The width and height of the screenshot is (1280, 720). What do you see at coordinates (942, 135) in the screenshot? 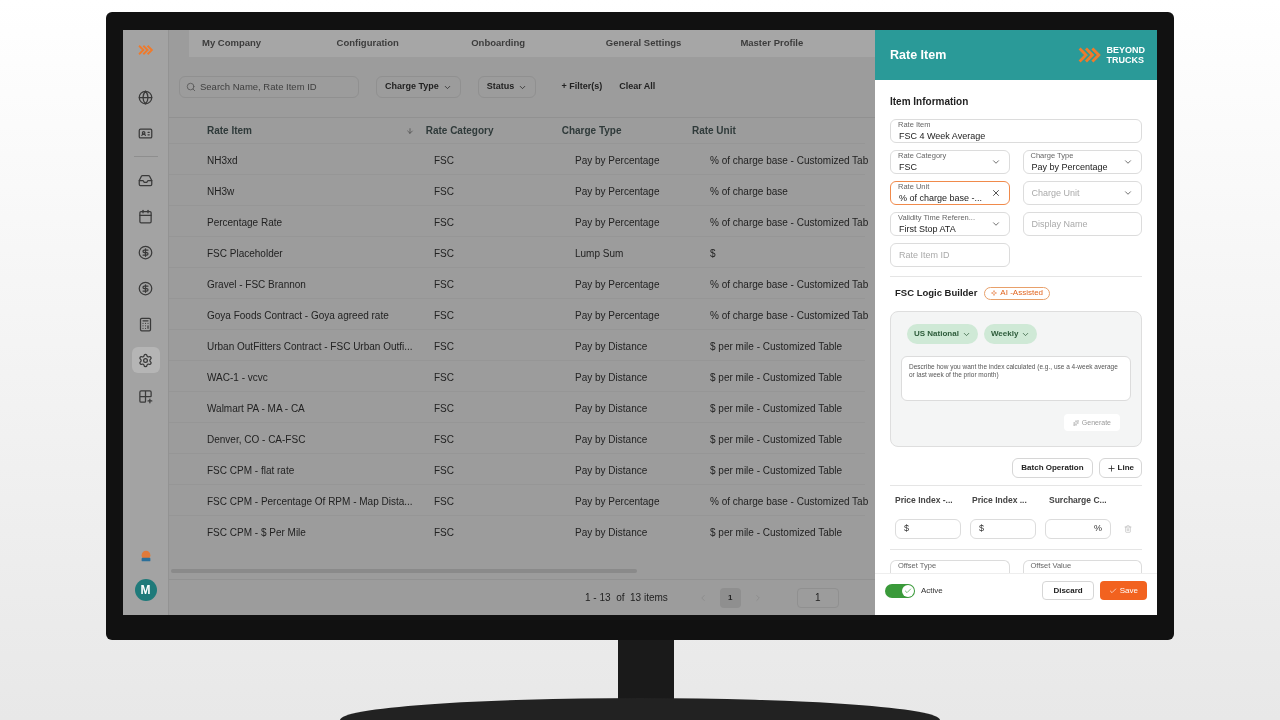
I see `field-value: FSC 4 Week Average` at bounding box center [942, 135].